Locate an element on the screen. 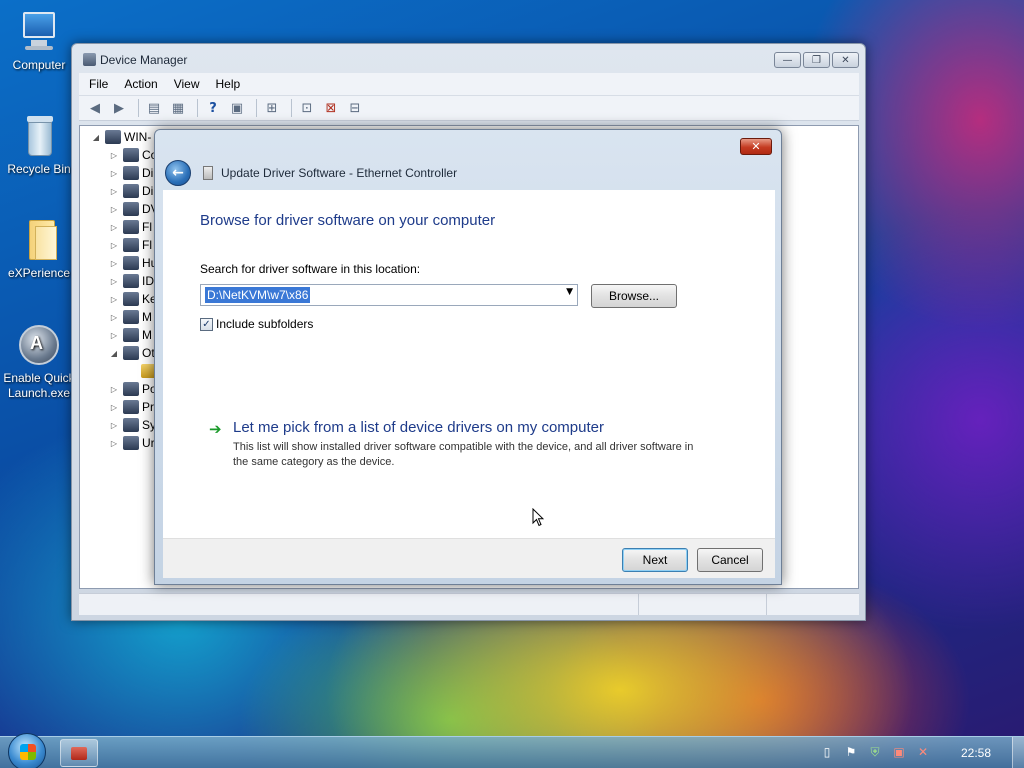 Image resolution: width=1024 pixels, height=768 pixels. menu-file: File is located at coordinates (98, 84).